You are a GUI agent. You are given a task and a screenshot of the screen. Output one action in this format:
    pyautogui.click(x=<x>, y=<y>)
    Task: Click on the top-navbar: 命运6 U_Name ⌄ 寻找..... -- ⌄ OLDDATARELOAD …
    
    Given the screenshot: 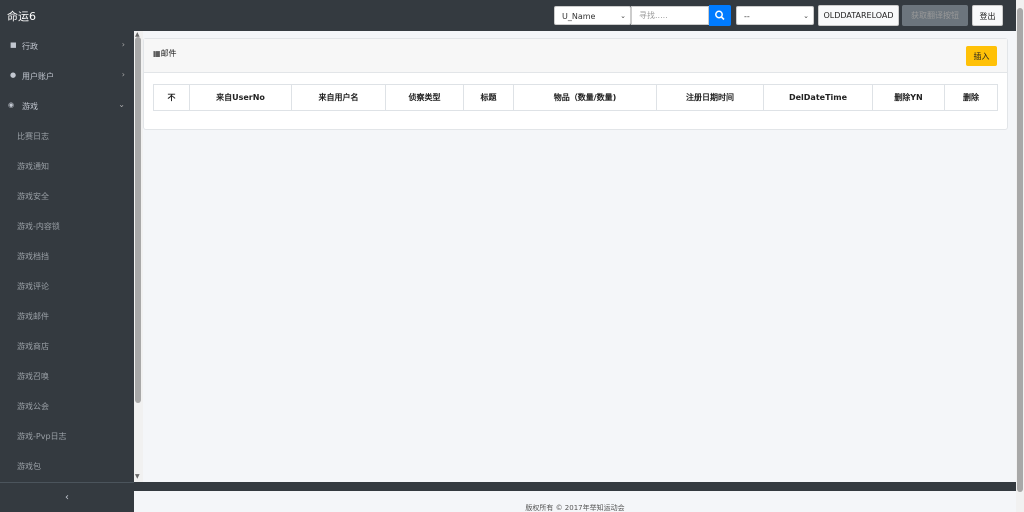 What is the action you would take?
    pyautogui.click(x=508, y=15)
    